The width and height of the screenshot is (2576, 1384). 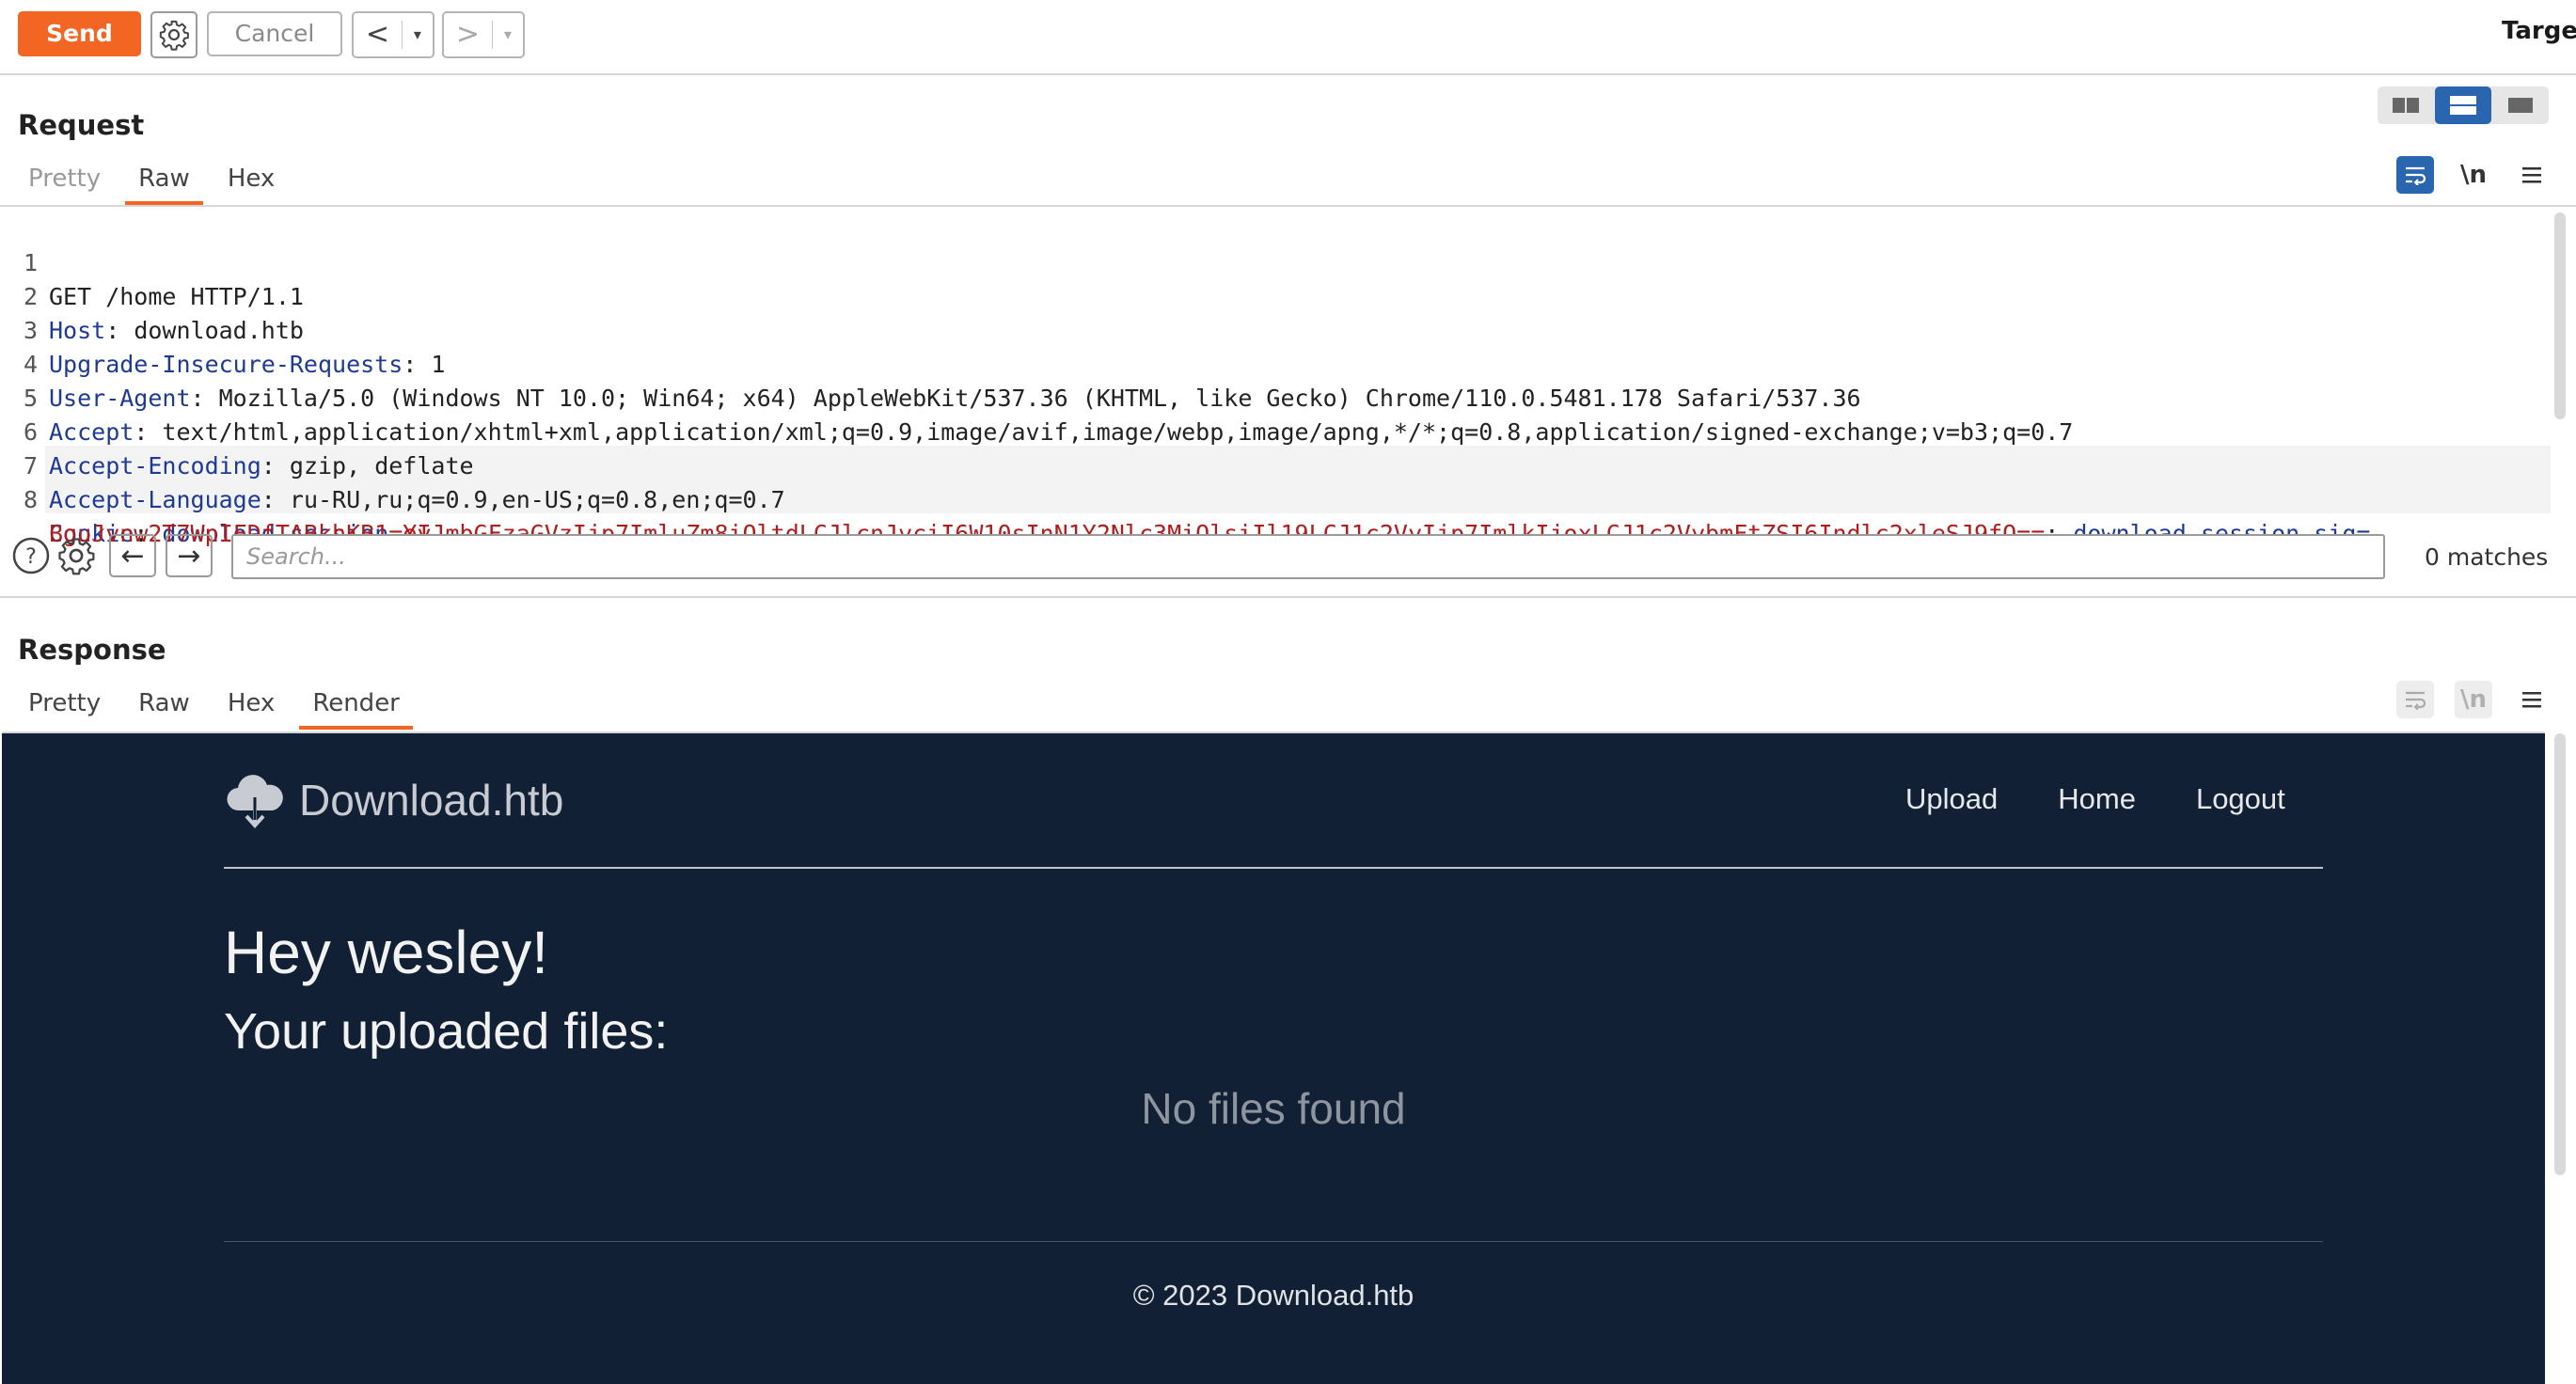 I want to click on response-tabs: Pretty Raw Hex Render, so click(x=214, y=707).